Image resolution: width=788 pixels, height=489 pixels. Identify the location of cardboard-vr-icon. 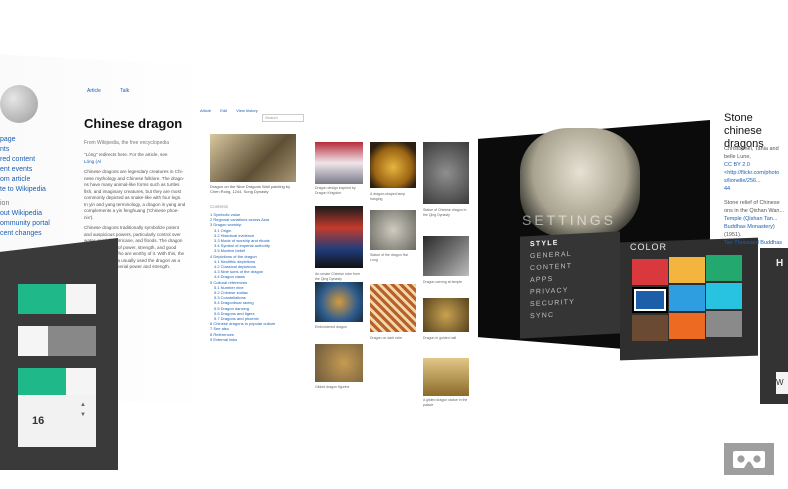
(749, 459).